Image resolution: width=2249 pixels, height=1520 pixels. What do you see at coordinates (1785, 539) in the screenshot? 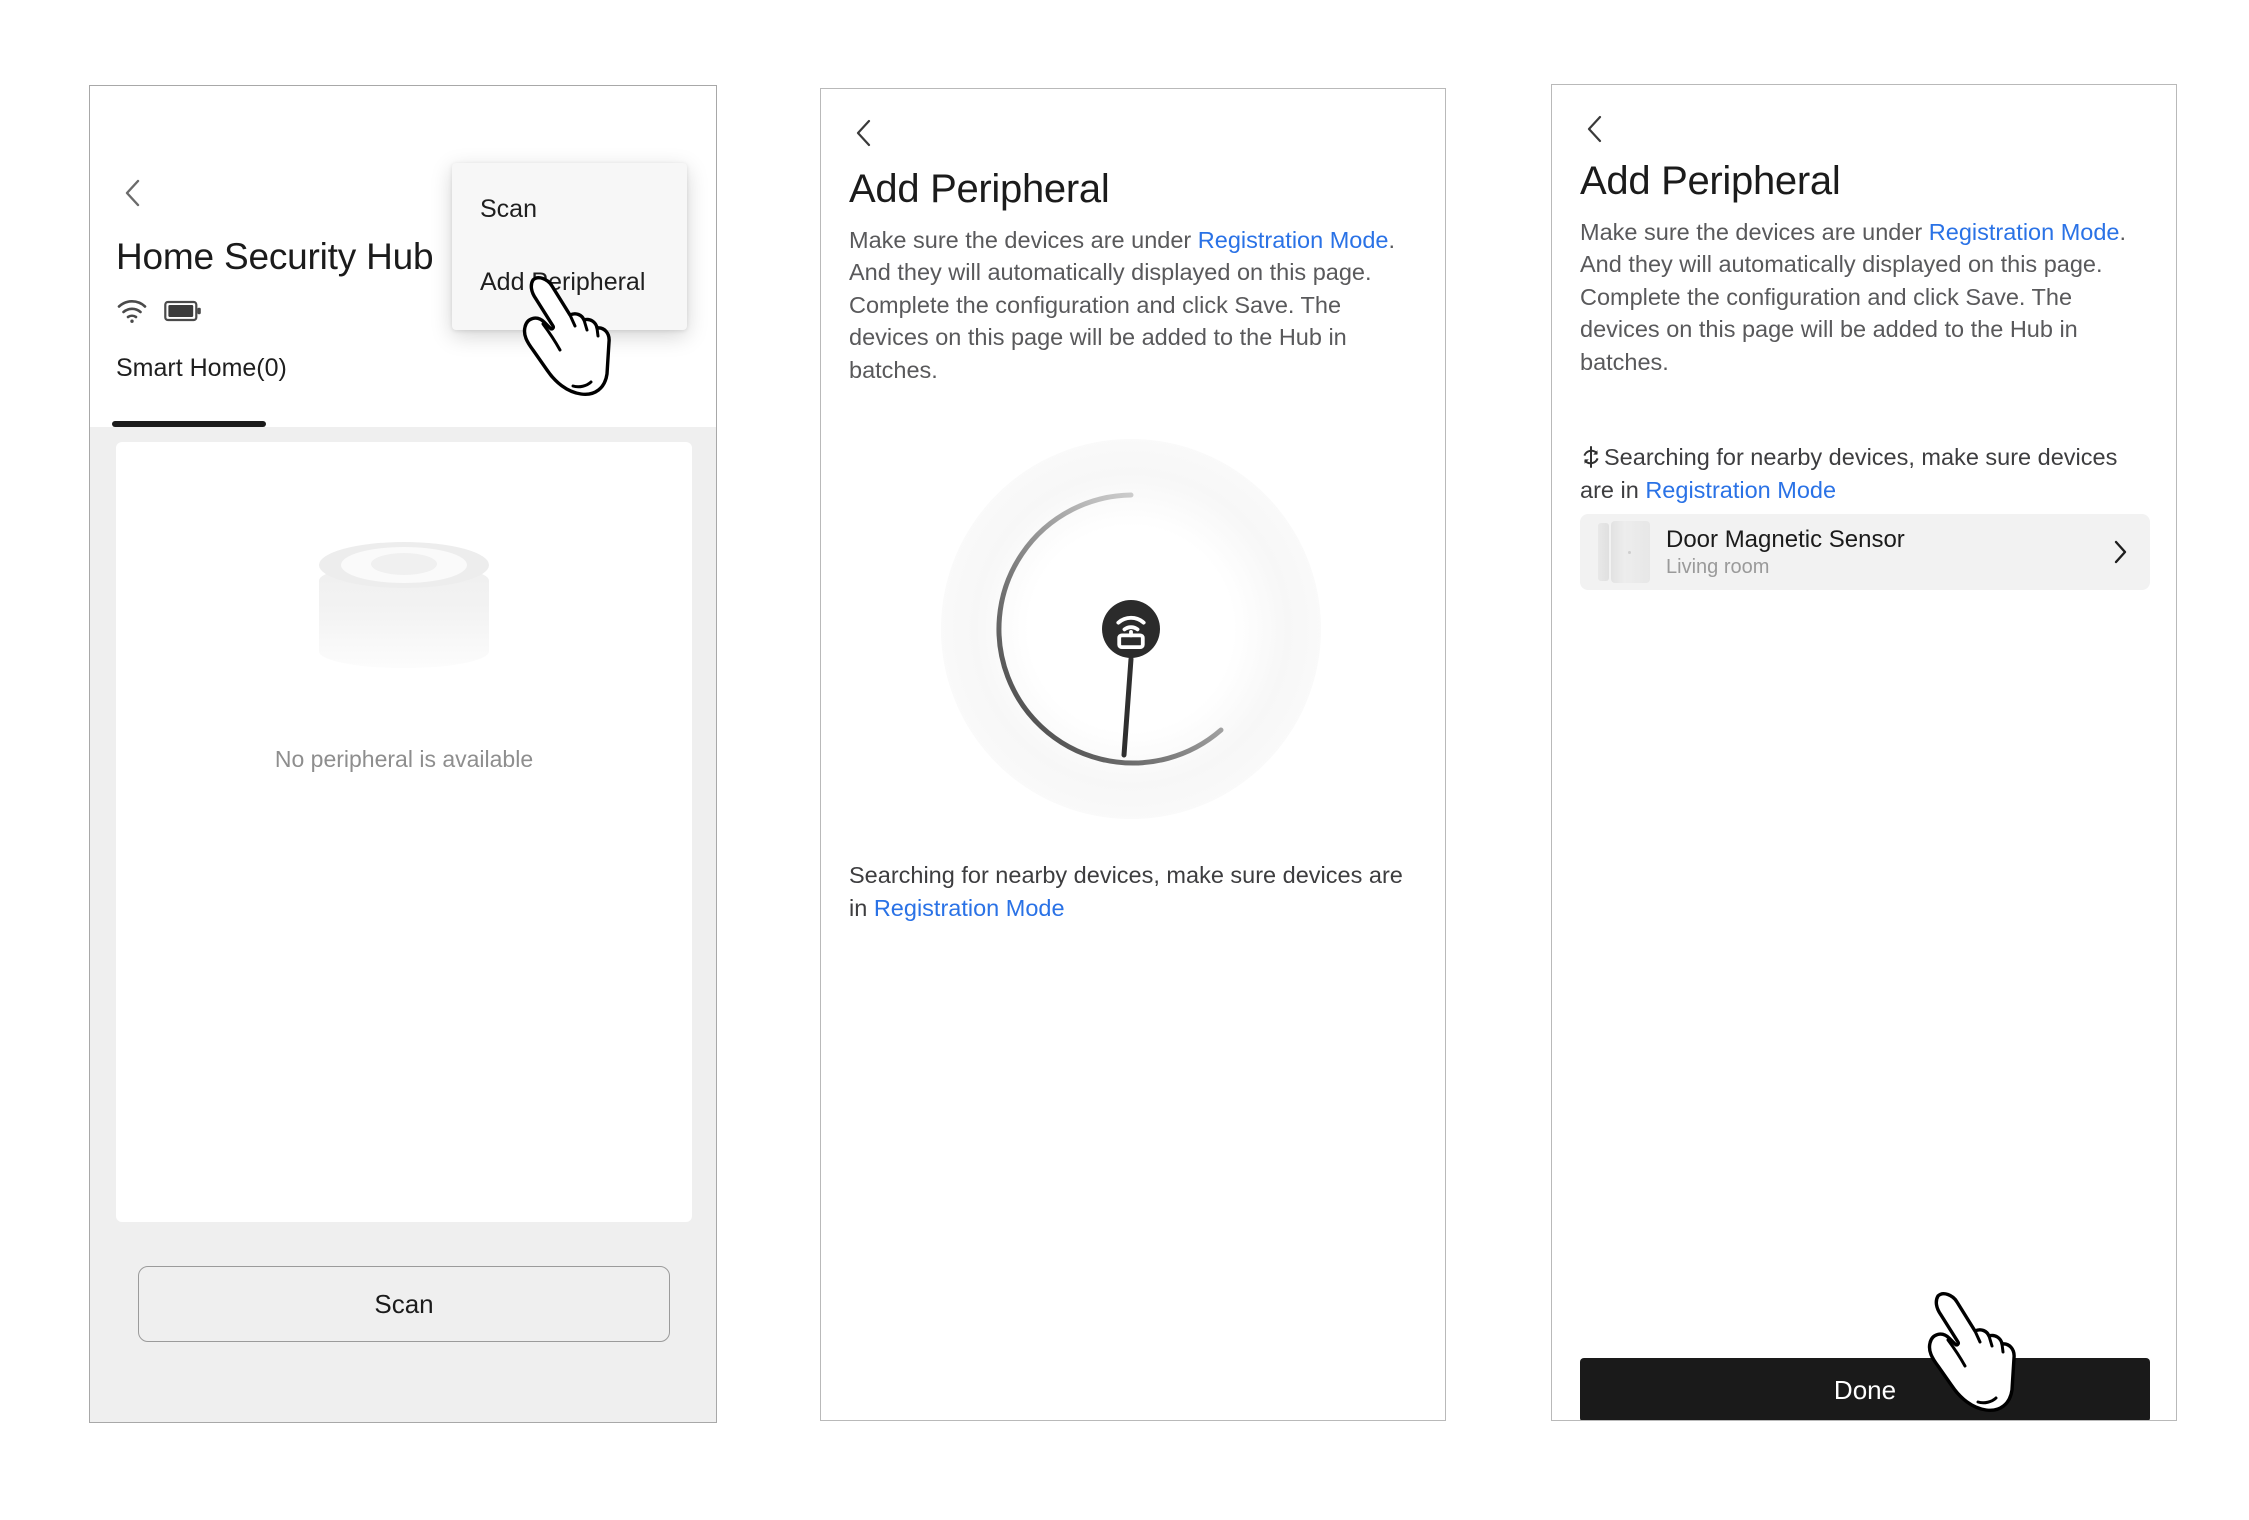
I see `device-name: Door Magnetic Sensor` at bounding box center [1785, 539].